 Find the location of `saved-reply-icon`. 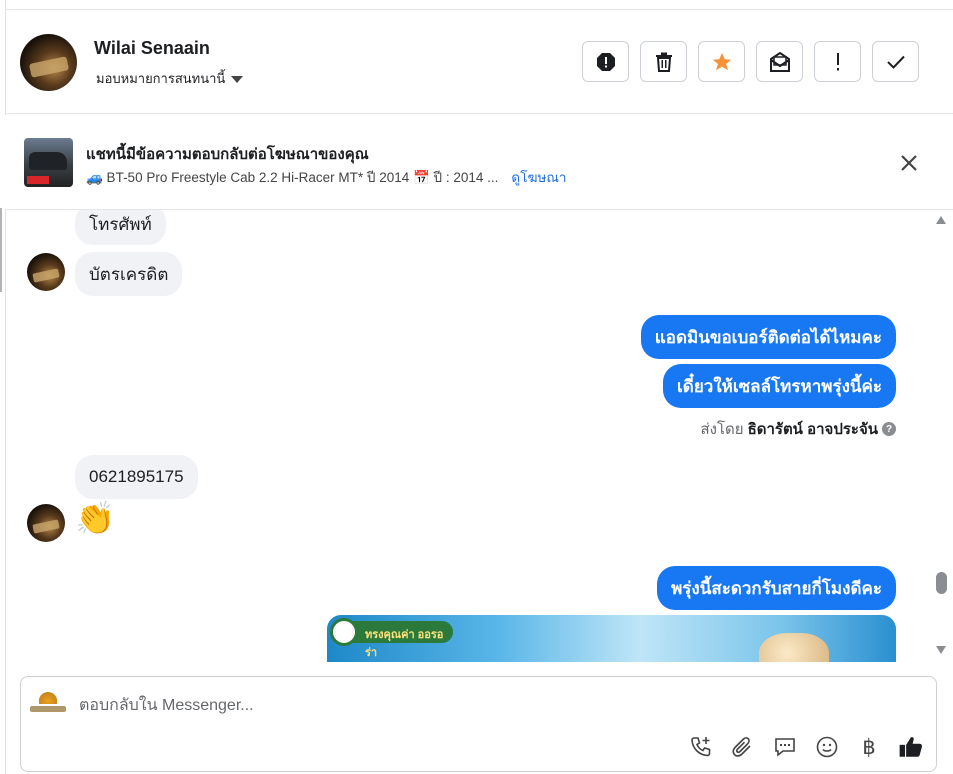

saved-reply-icon is located at coordinates (785, 747).